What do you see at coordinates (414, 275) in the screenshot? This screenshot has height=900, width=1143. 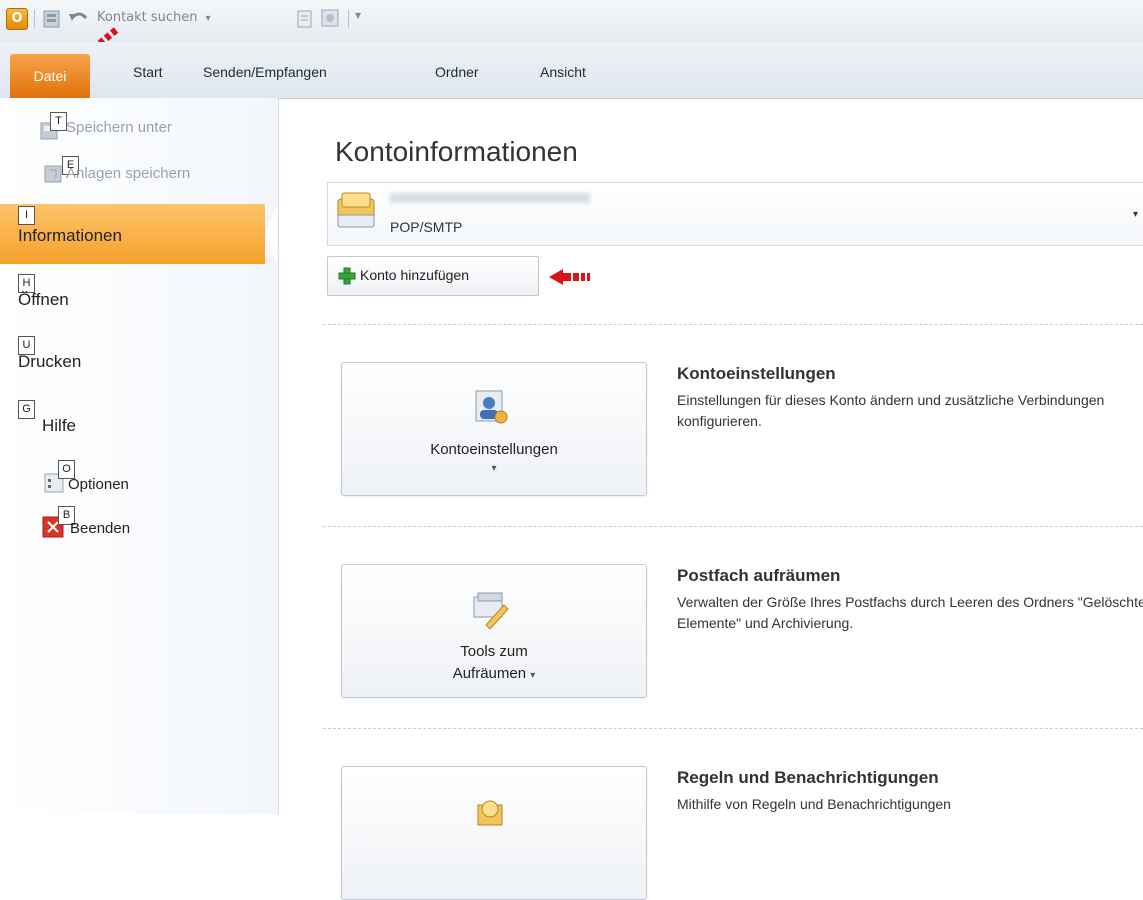 I see `add-account-label: Konto hinzufügen` at bounding box center [414, 275].